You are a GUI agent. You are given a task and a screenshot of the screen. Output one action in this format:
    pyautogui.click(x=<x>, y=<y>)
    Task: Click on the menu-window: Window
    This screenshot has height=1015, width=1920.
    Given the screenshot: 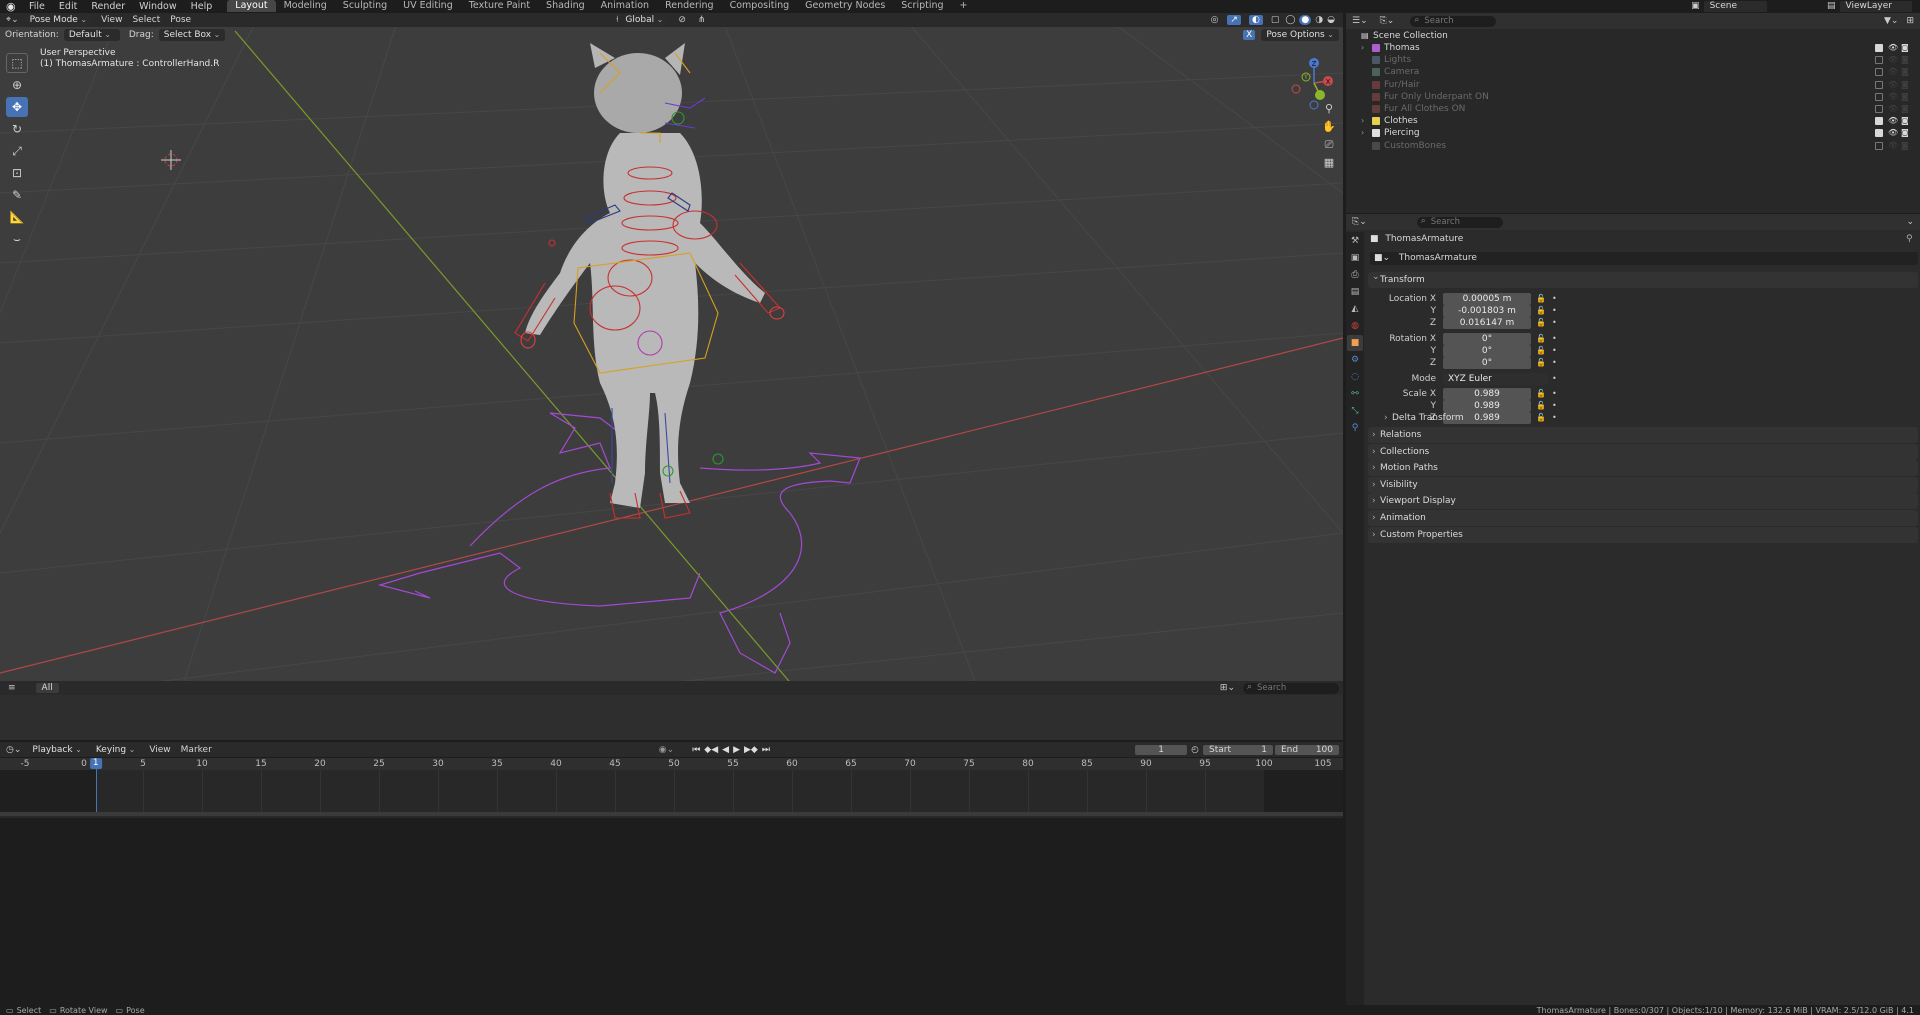 What is the action you would take?
    pyautogui.click(x=157, y=6)
    